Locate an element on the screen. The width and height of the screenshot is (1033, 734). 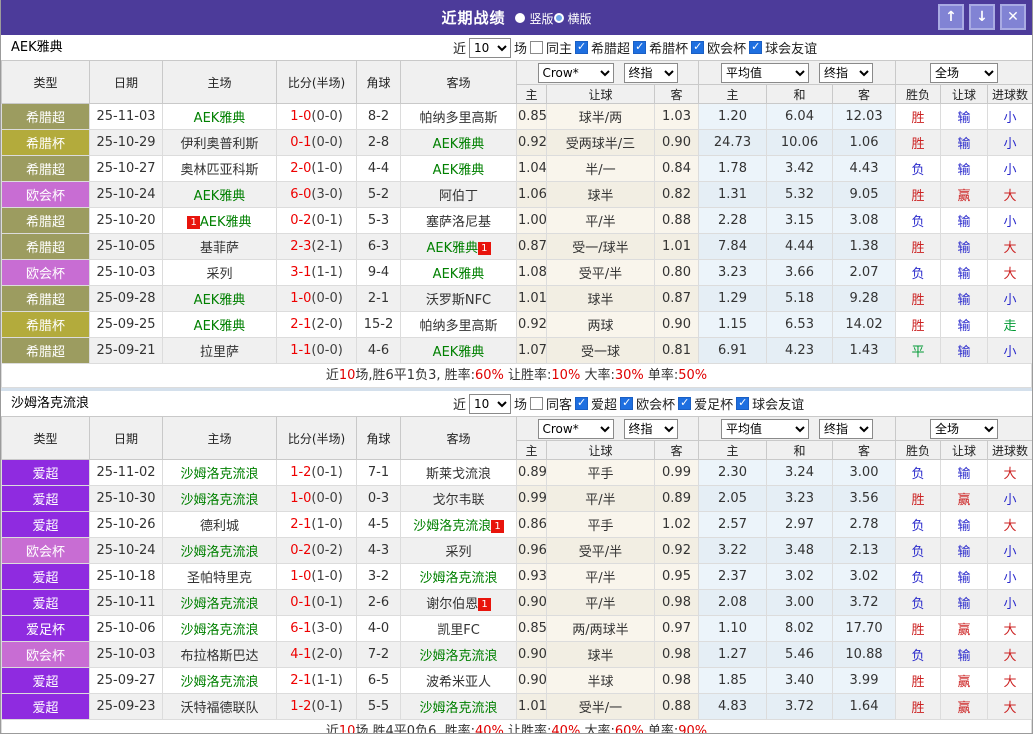
date-cell: 25-09-21 is located at coordinates (126, 350).